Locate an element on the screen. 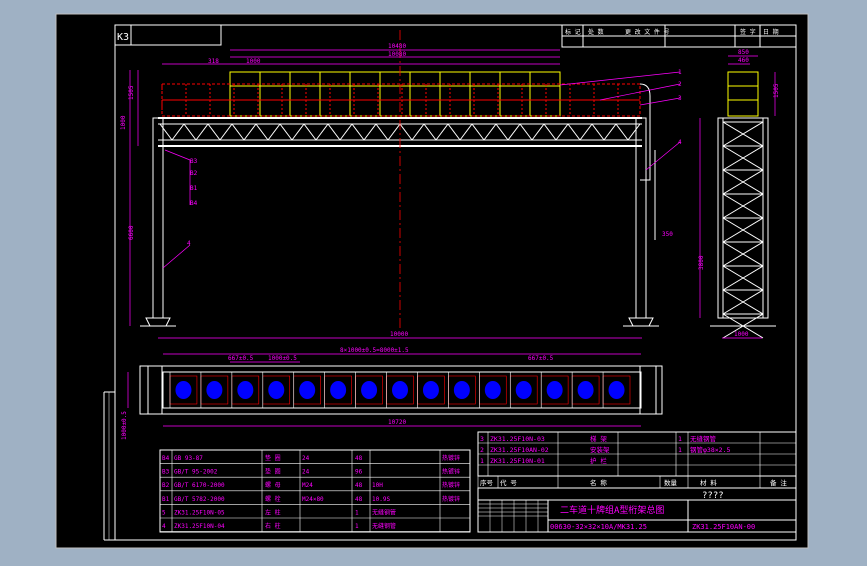  bom-lower-cell: 10.9S is located at coordinates (381, 499).